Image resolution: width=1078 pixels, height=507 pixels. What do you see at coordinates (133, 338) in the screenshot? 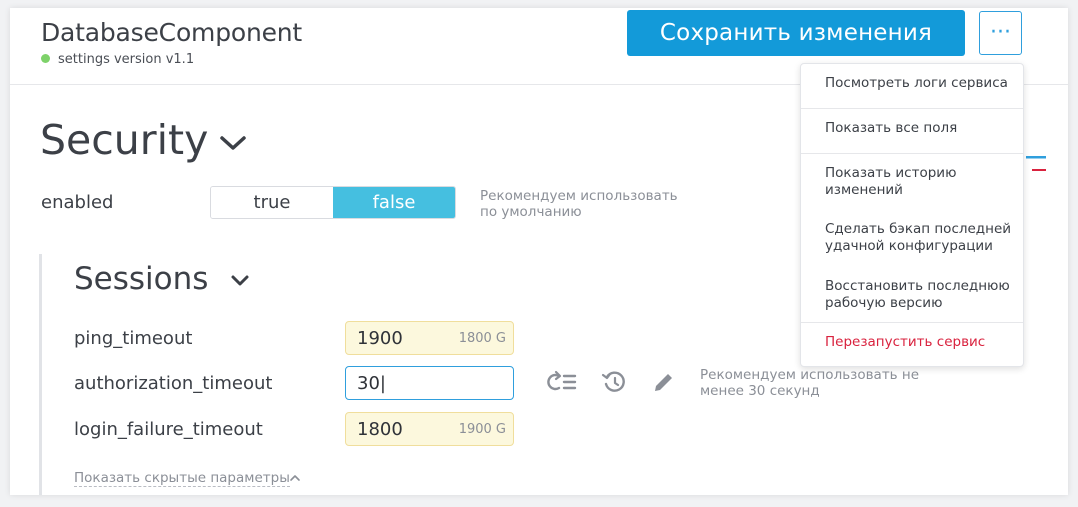
I see `ping-timeout-label: ping_timeout` at bounding box center [133, 338].